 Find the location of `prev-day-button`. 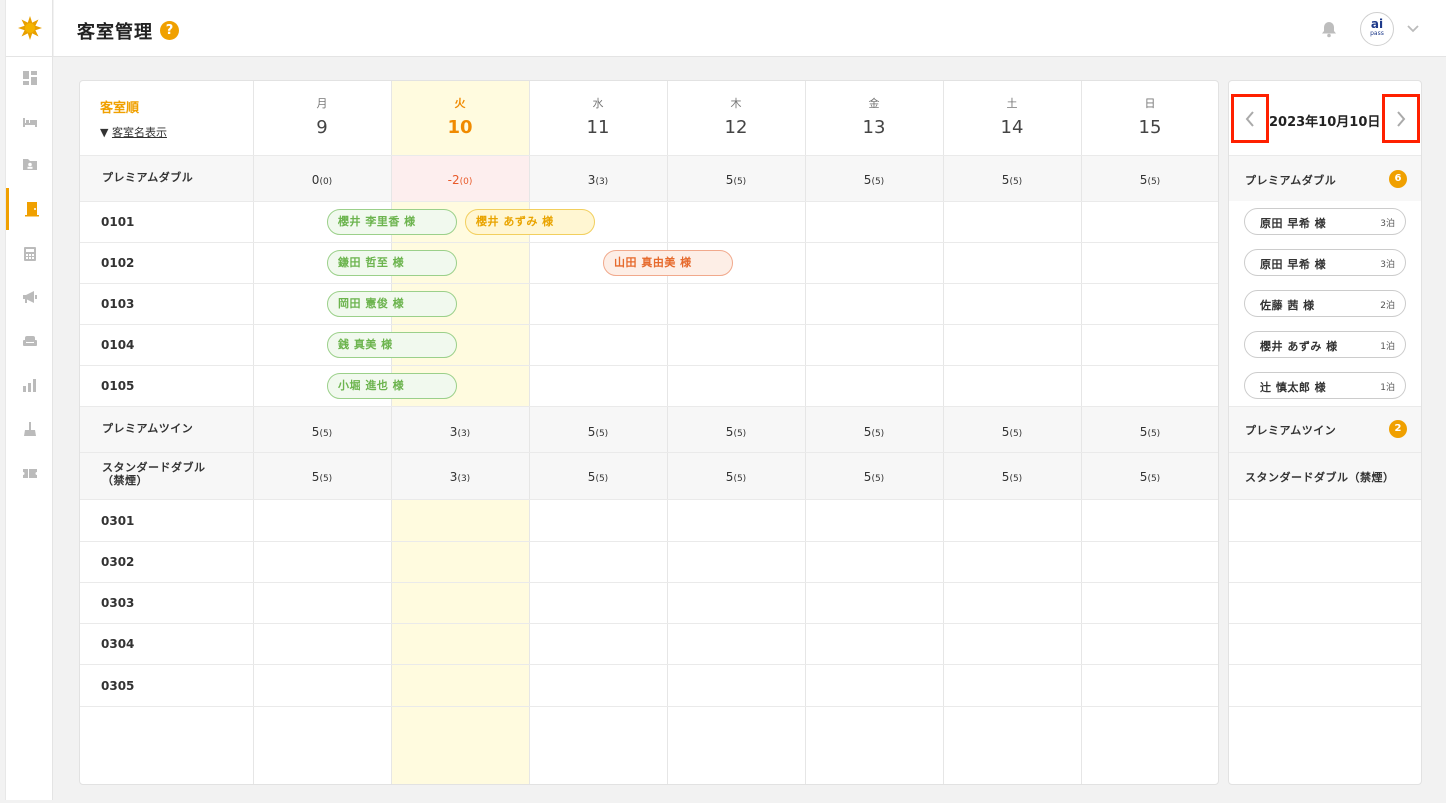

prev-day-button is located at coordinates (1250, 118).